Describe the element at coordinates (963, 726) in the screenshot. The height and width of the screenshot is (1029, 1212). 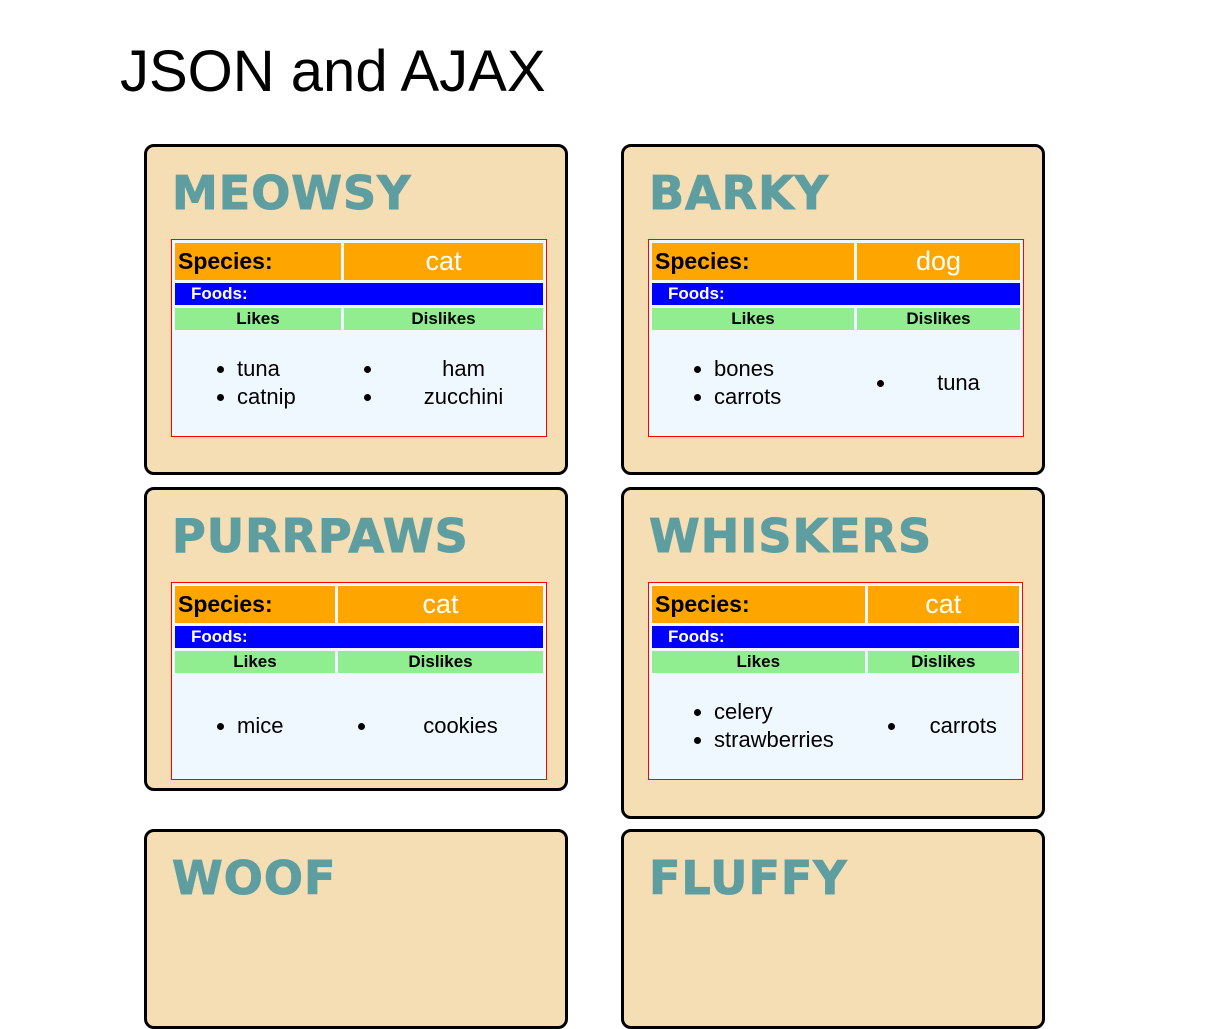
I see `dislike-item: carrots` at that location.